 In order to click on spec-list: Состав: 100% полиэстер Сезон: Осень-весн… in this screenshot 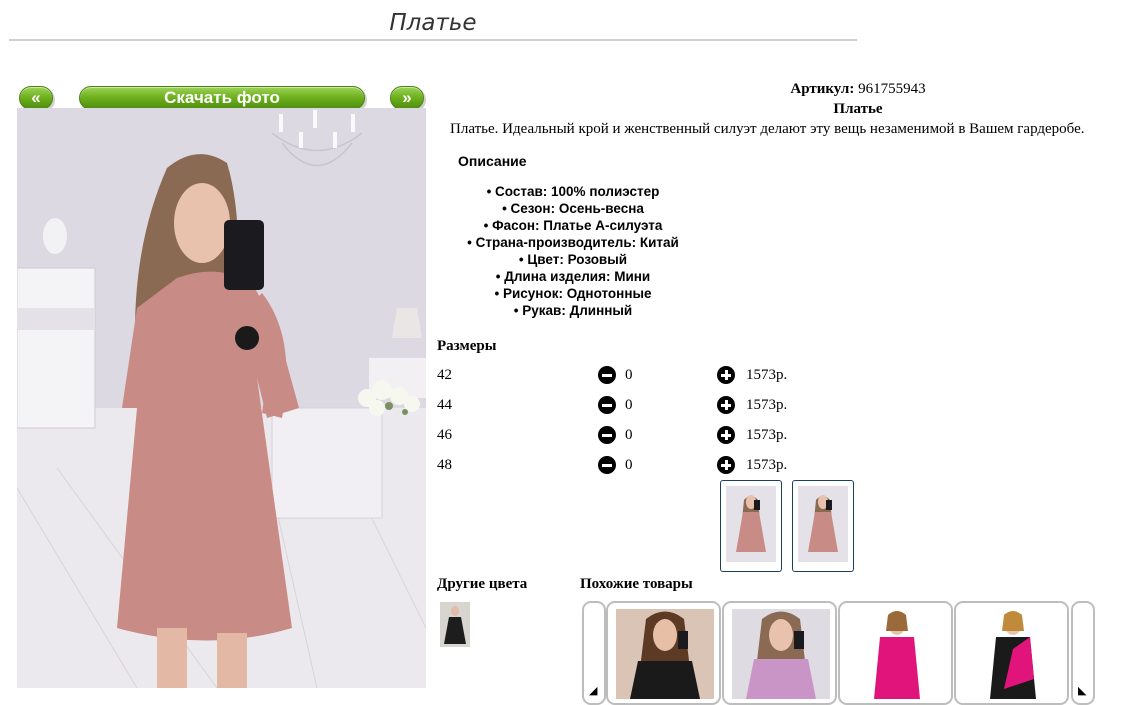, I will do `click(573, 251)`.